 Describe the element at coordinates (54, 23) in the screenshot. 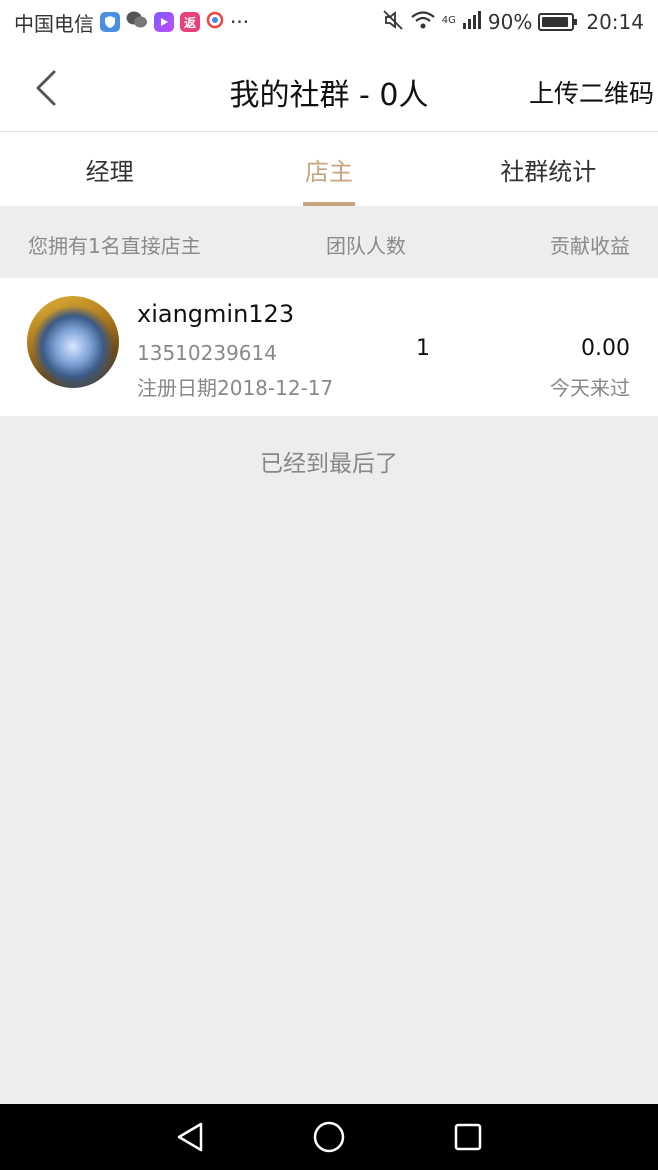

I see `carrier-label: 中国电信` at that location.